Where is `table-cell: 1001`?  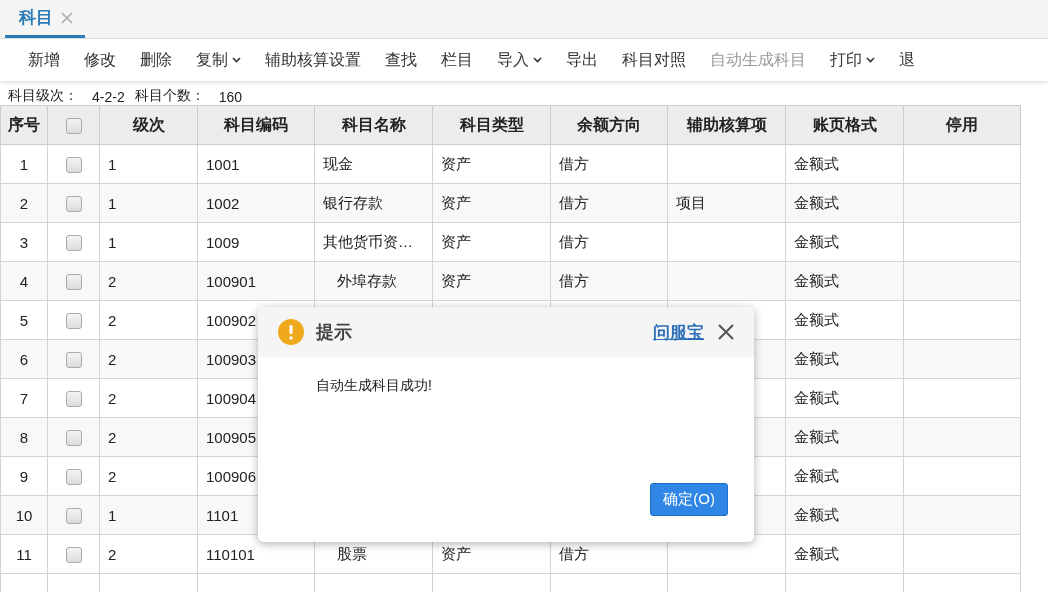
table-cell: 1001 is located at coordinates (256, 164).